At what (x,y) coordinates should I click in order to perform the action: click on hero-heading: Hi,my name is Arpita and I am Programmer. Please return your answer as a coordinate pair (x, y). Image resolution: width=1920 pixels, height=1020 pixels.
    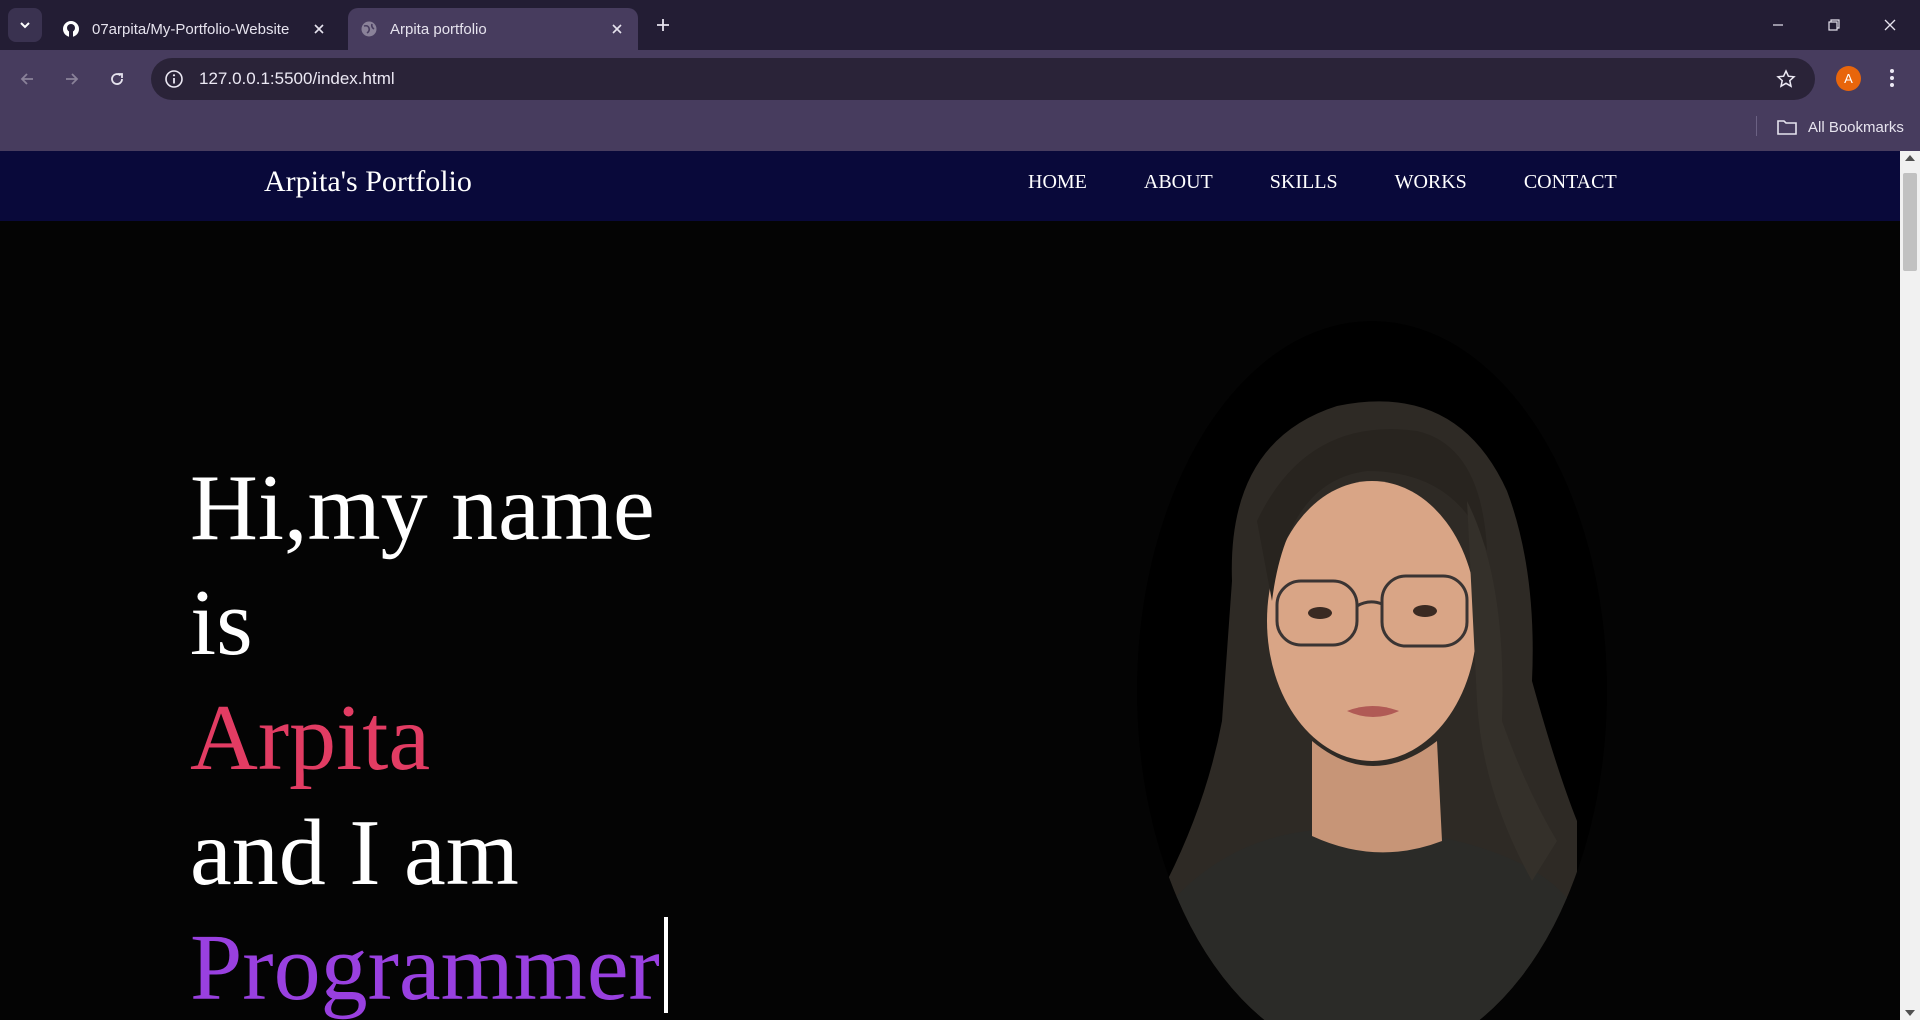
    Looking at the image, I should click on (429, 735).